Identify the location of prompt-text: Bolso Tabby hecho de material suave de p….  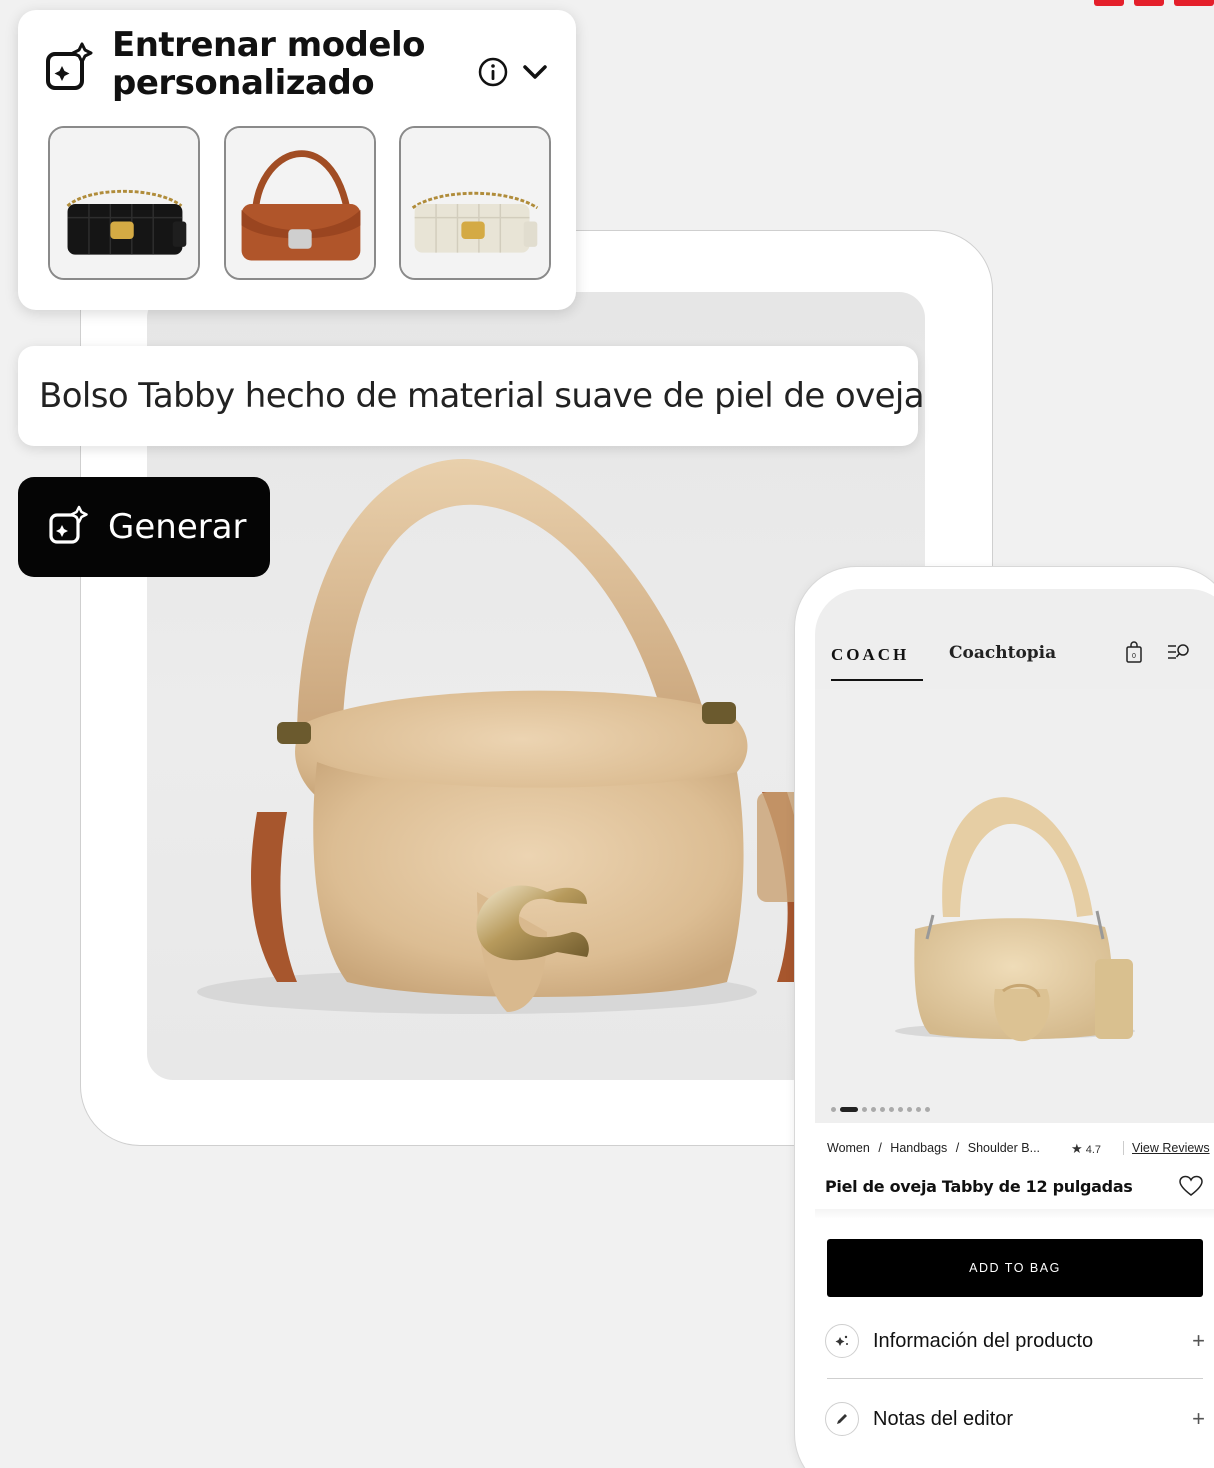
(482, 396).